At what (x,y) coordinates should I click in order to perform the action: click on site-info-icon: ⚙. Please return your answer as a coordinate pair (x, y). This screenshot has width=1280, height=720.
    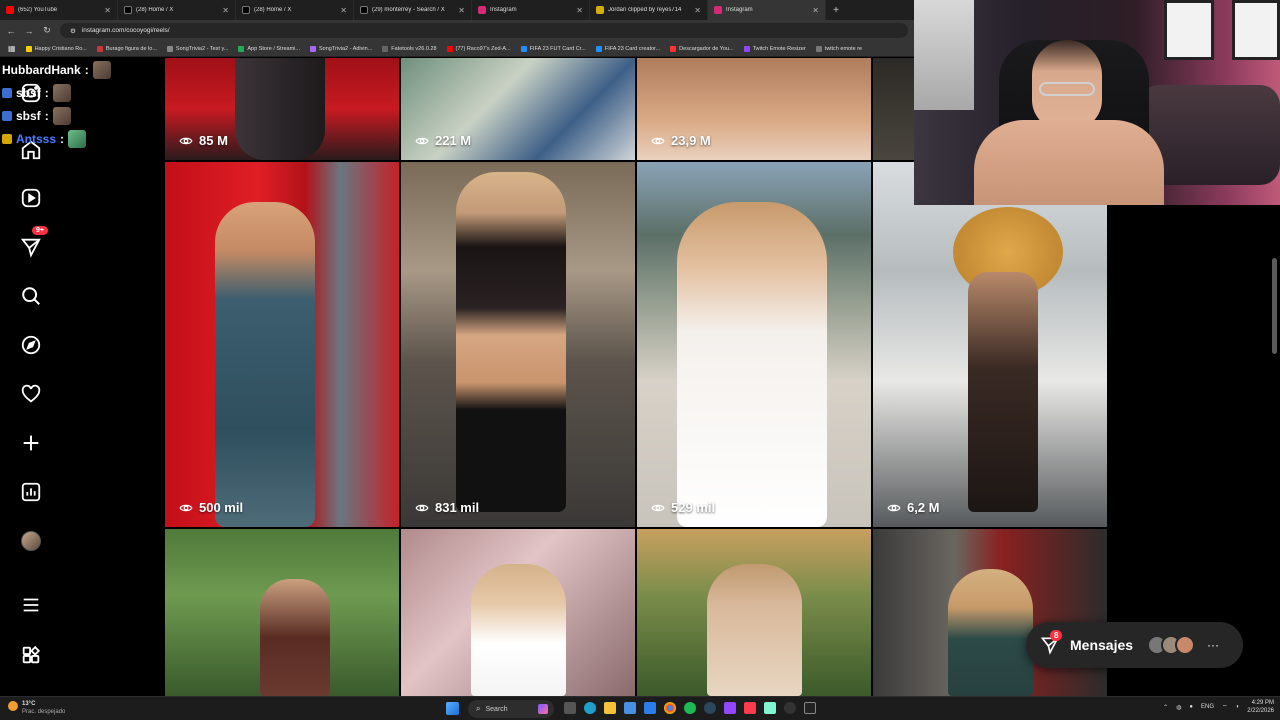
    Looking at the image, I should click on (73, 31).